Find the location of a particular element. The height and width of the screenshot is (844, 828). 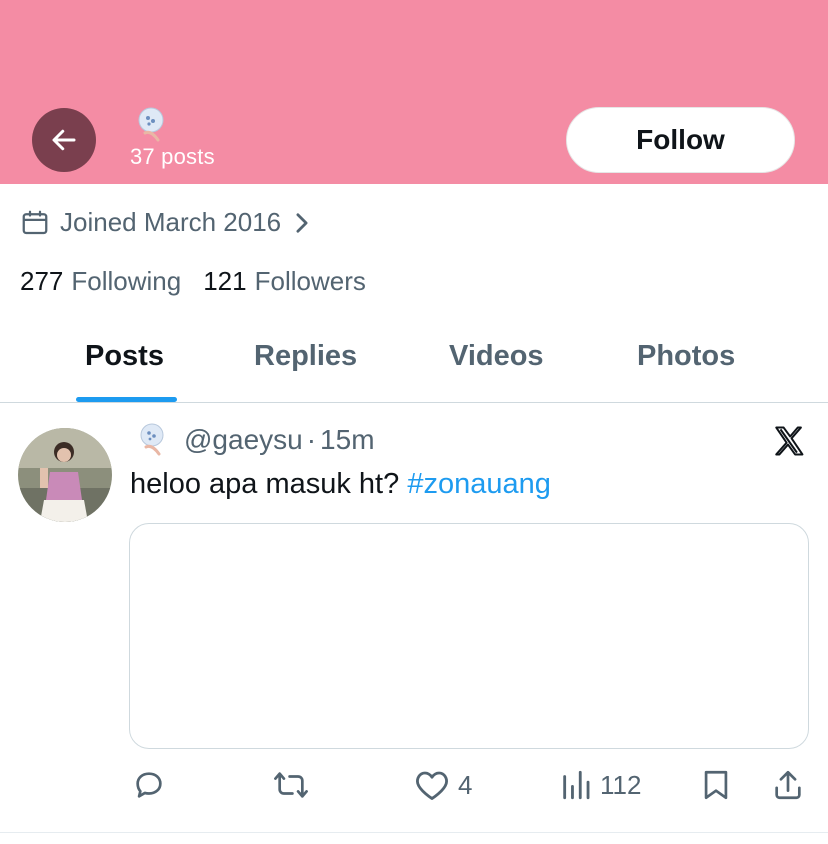

profile-tabs: Posts Replies Videos Photos is located at coordinates (414, 361).